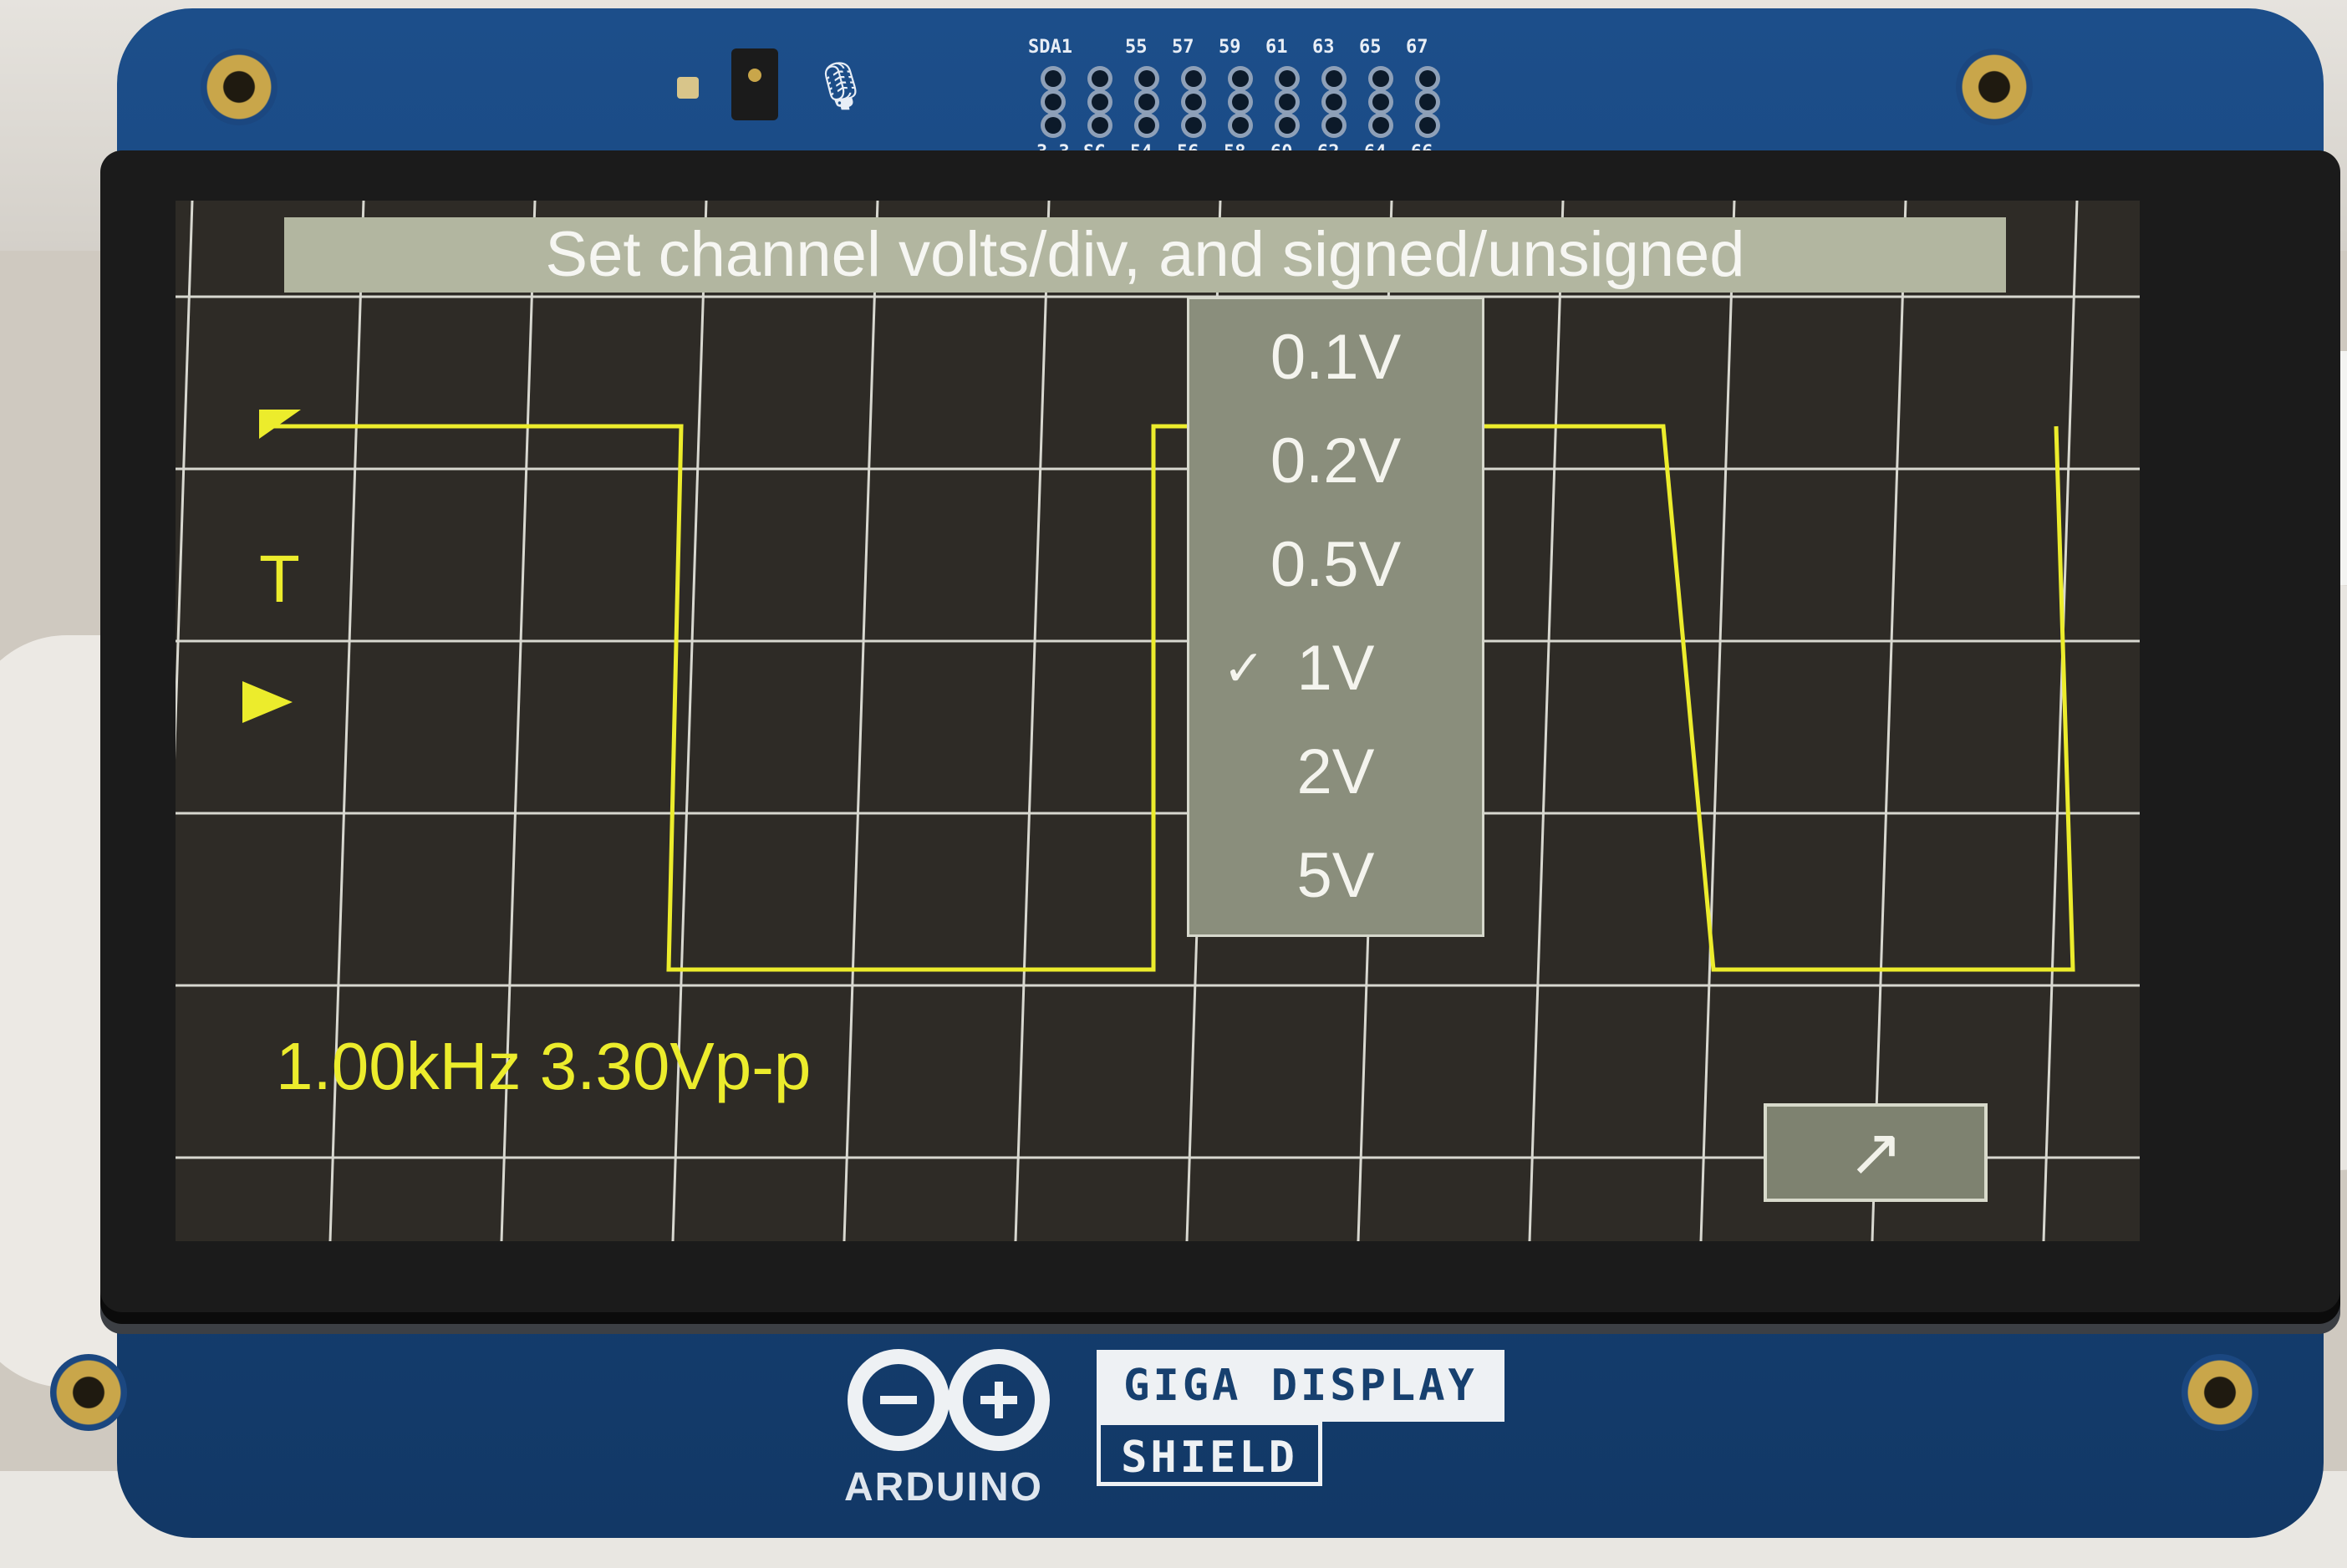 This screenshot has width=2347, height=1568. Describe the element at coordinates (1230, 47) in the screenshot. I see `header-label: 59` at that location.